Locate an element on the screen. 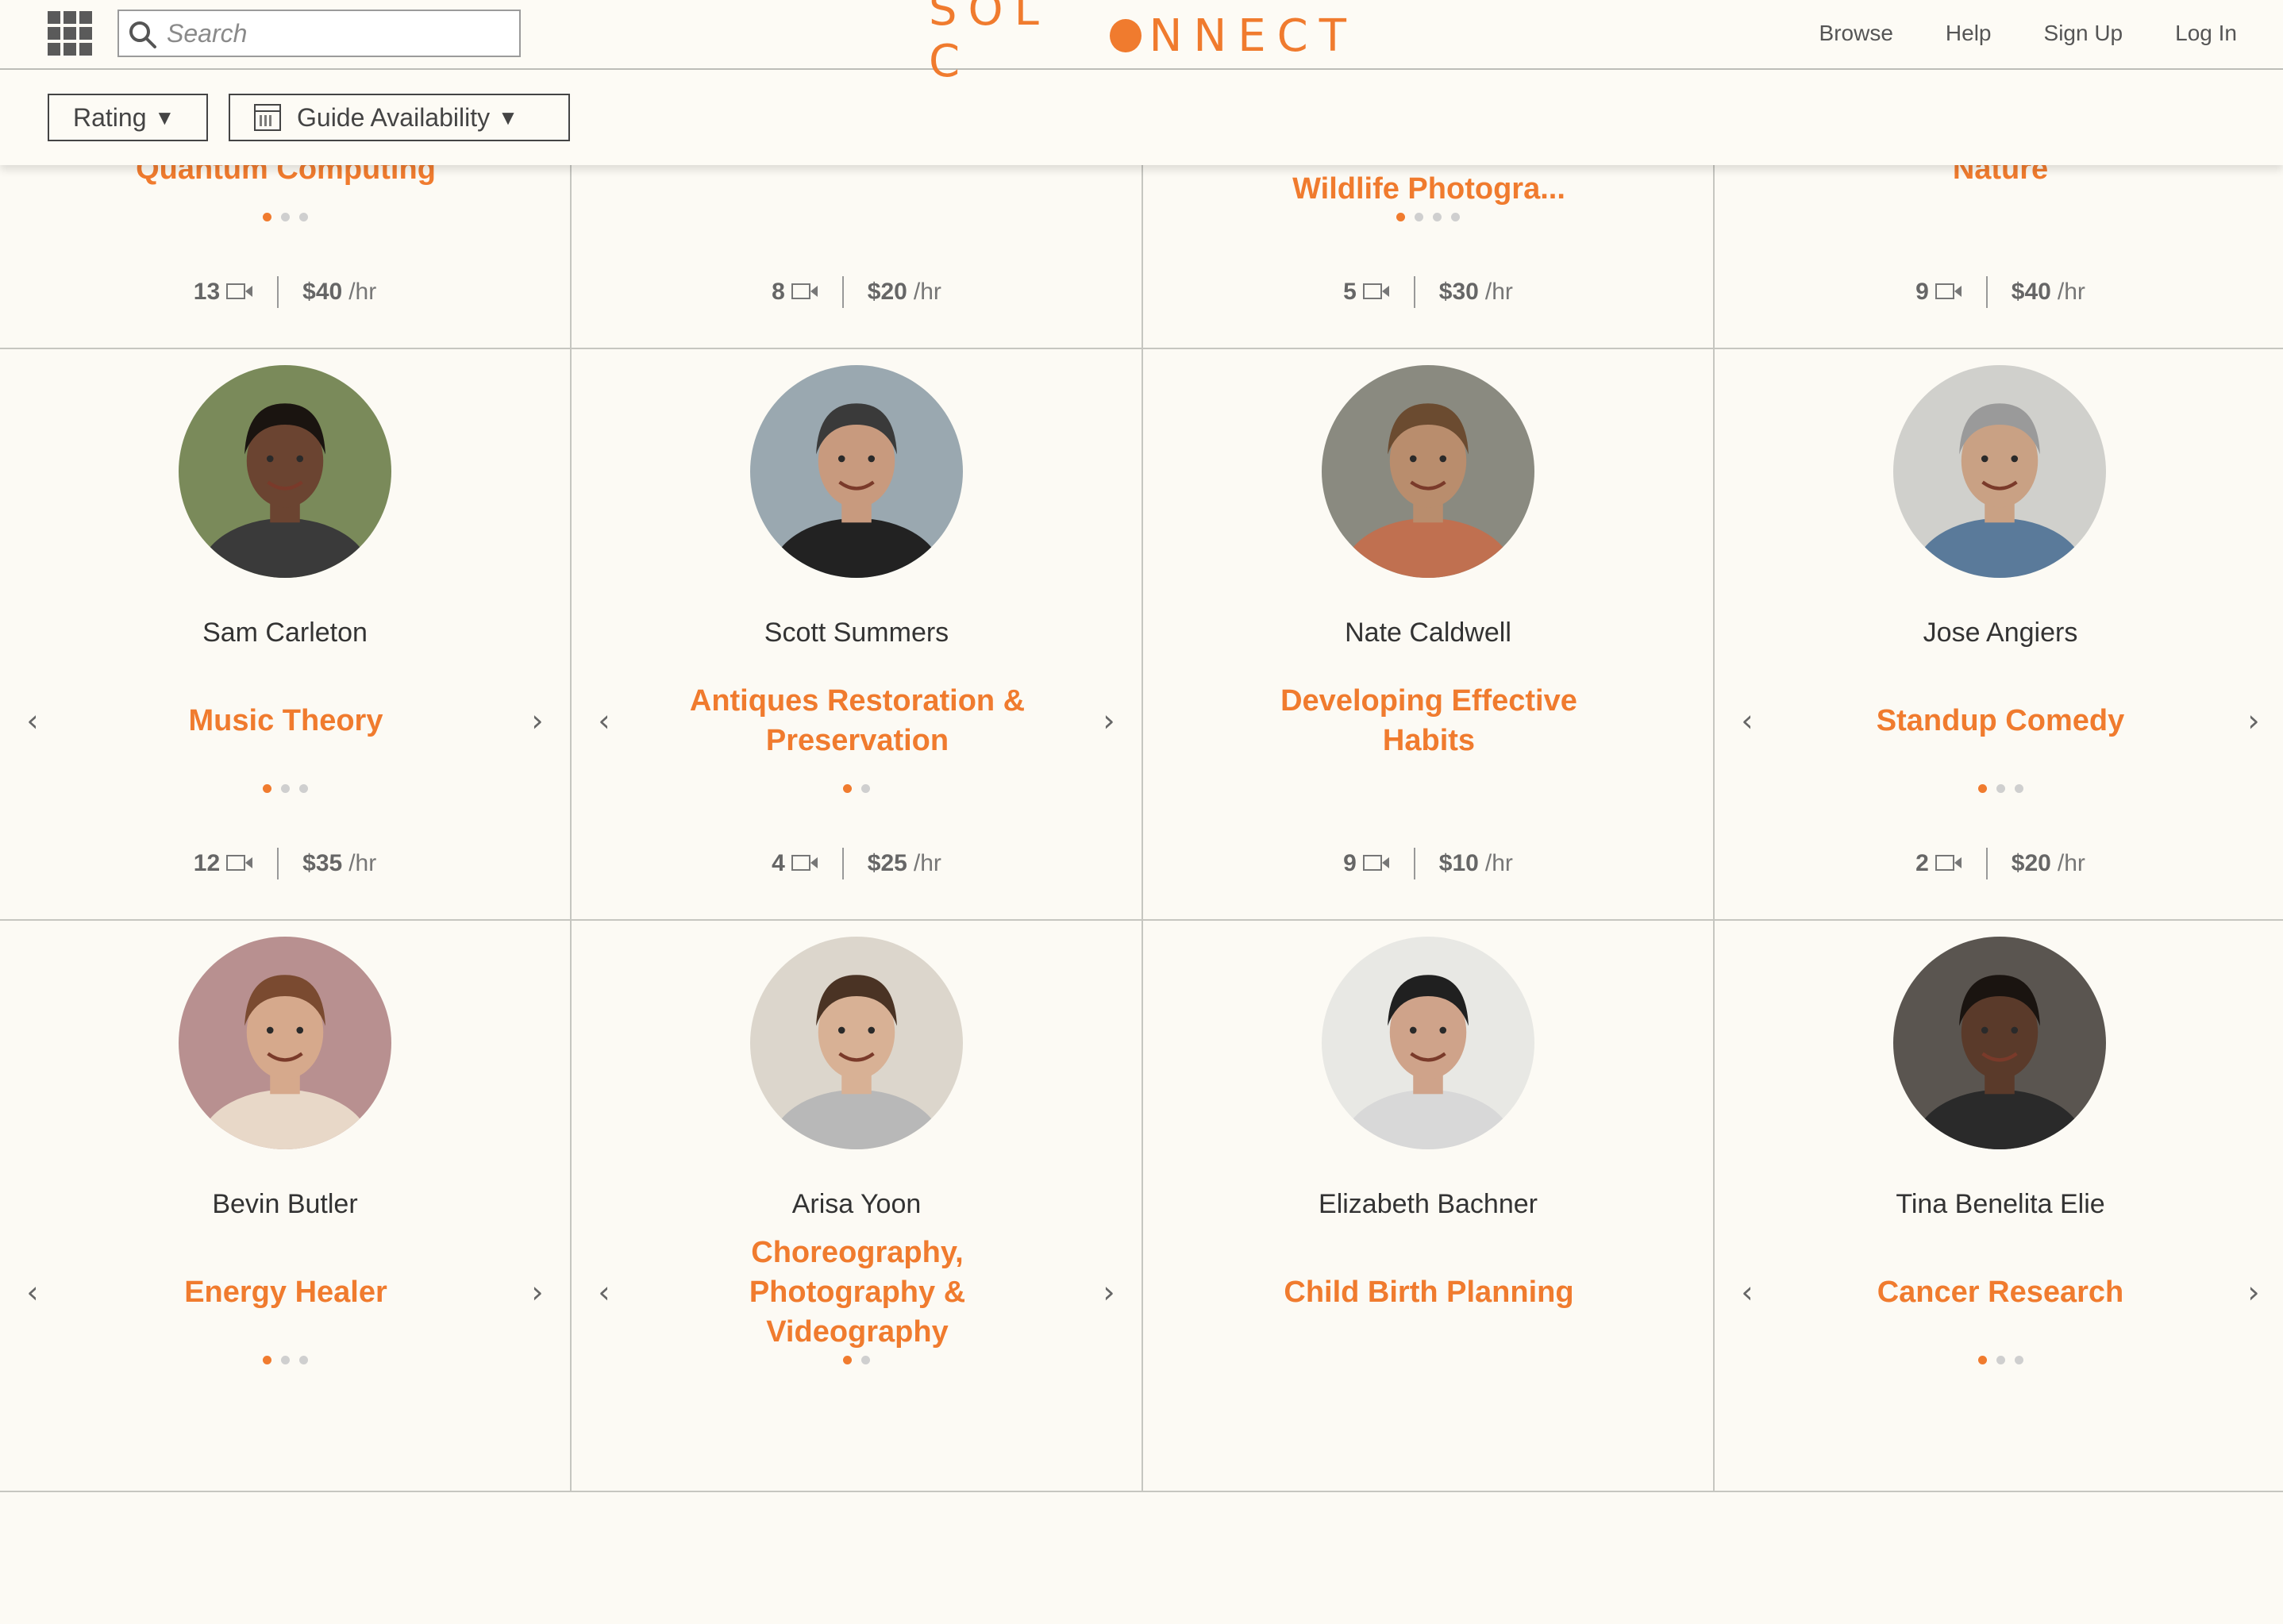 Image resolution: width=2283 pixels, height=1624 pixels. guide-name: Jose Angiers is located at coordinates (1999, 633).